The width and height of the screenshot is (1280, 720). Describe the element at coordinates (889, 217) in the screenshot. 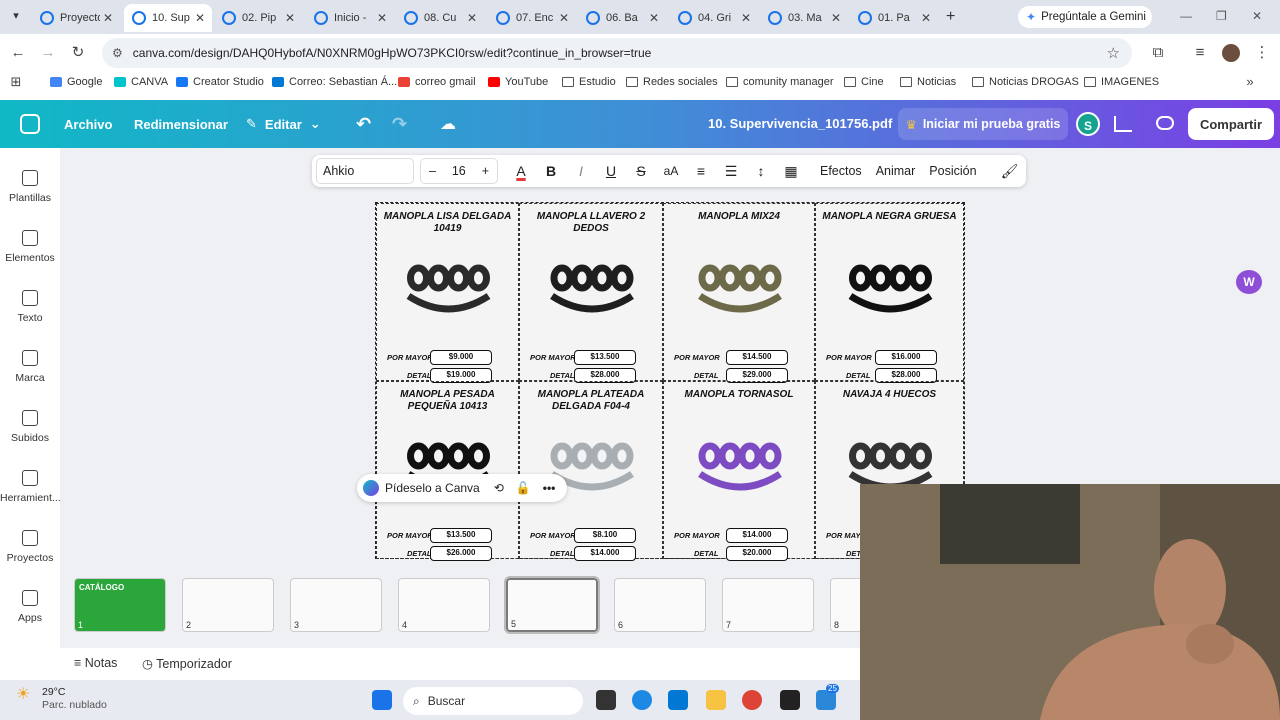

I see `product-title: MANOPLA NEGRA GRUESA` at that location.